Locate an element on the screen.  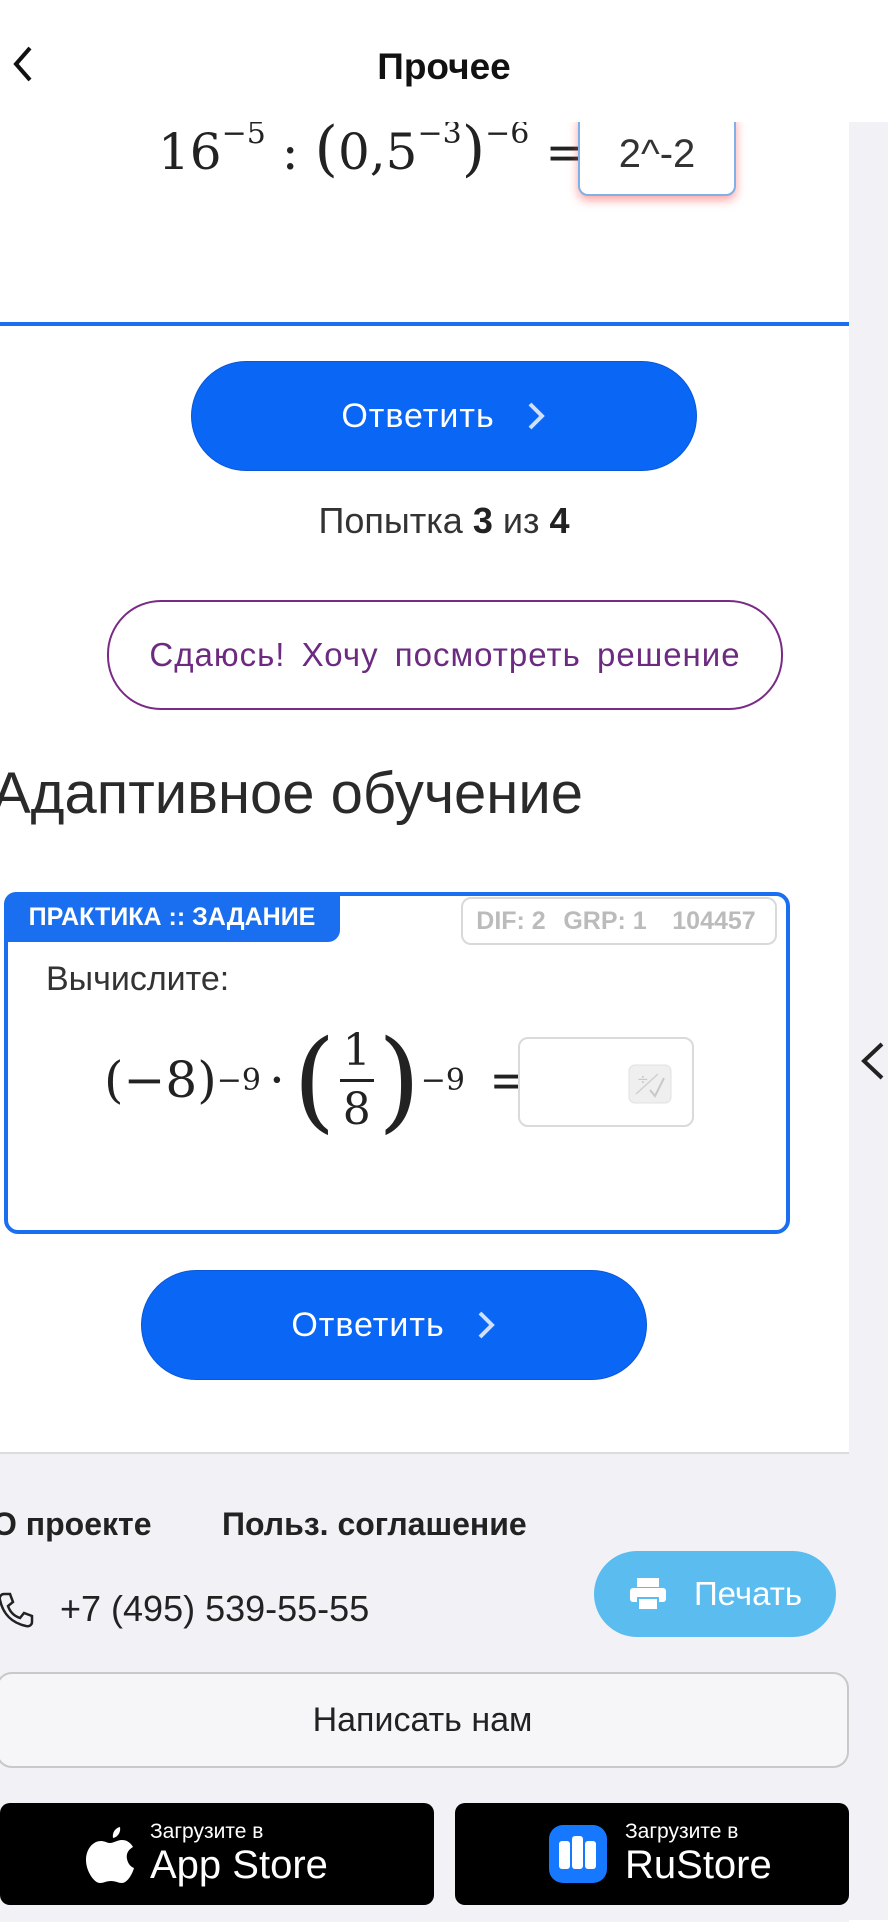
task1-expression: 16−5 : (0,5−3)−6 = is located at coordinates (373, 149).